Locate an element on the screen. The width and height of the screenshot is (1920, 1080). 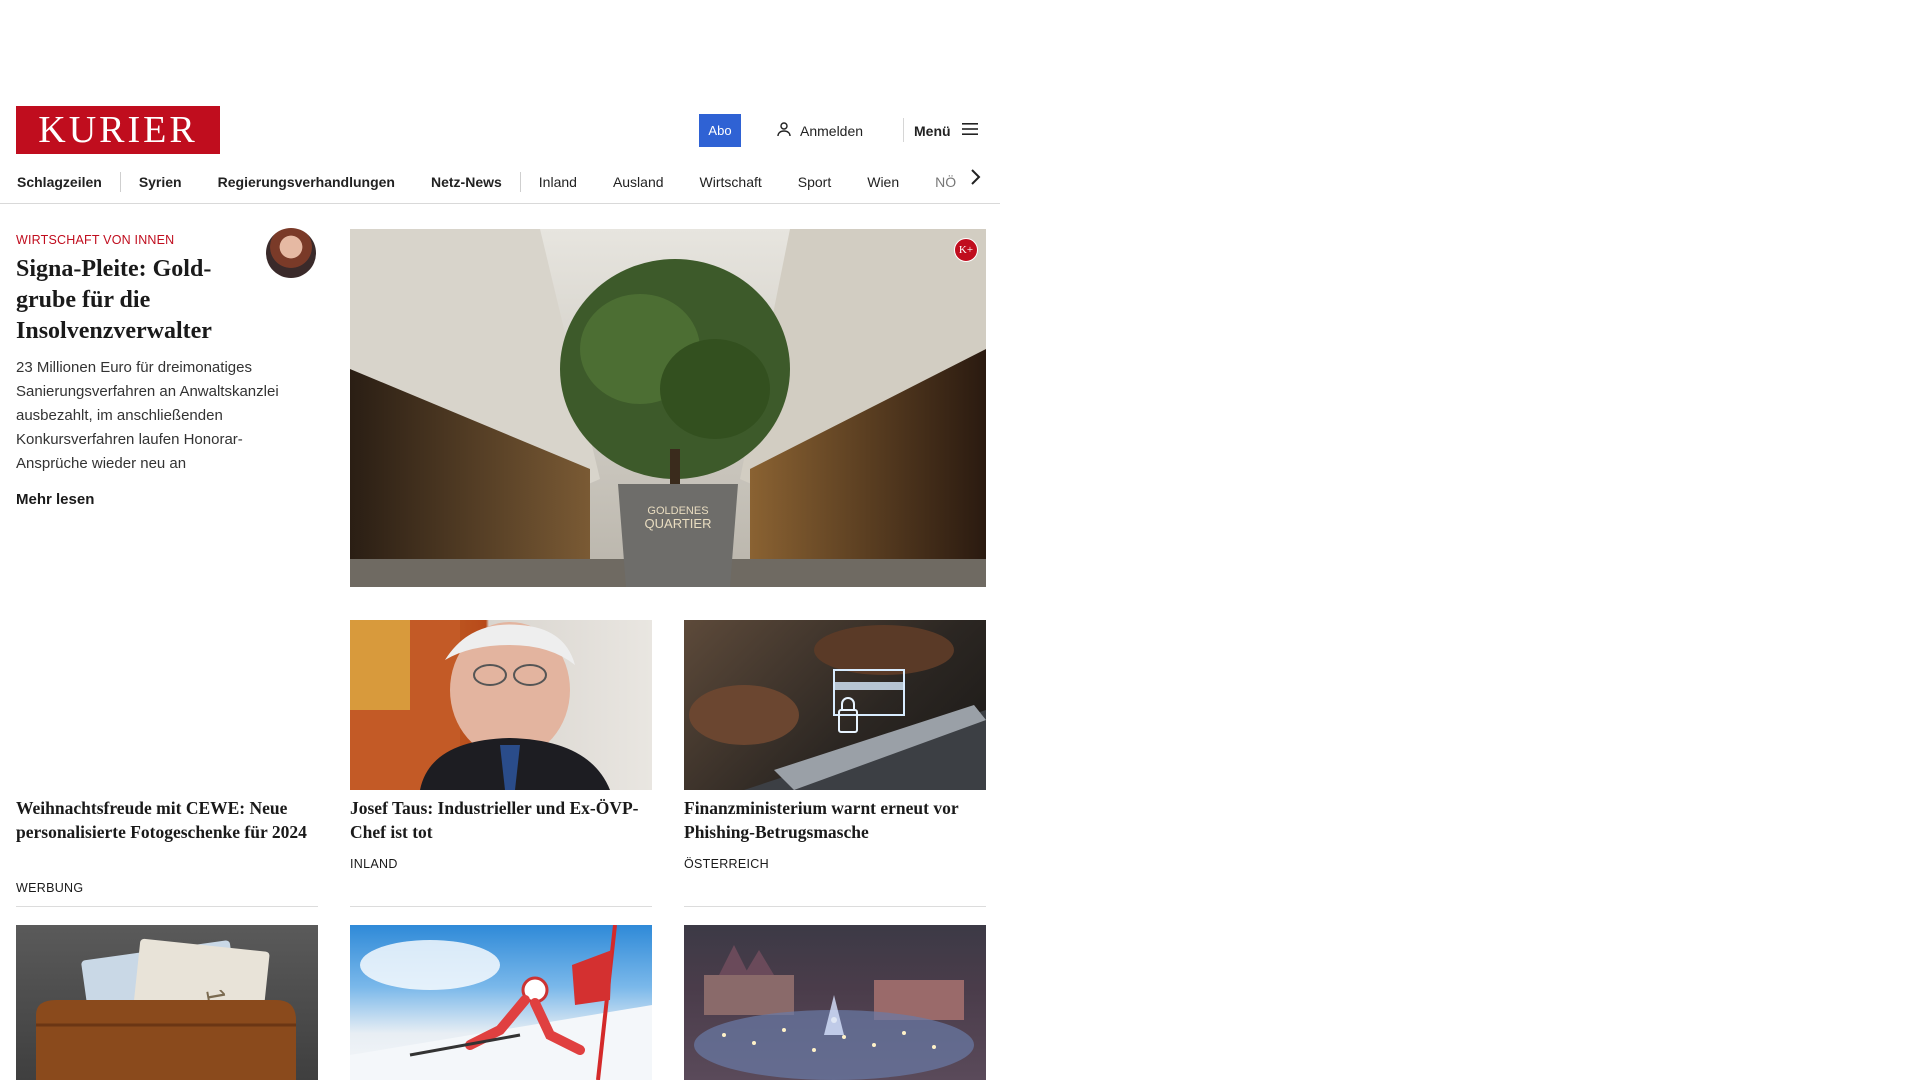
chevron-right-icon is located at coordinates (975, 179).